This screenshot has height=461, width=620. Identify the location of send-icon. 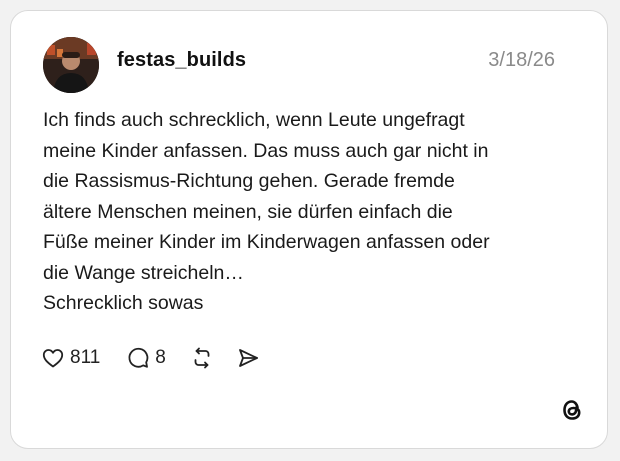
(248, 358).